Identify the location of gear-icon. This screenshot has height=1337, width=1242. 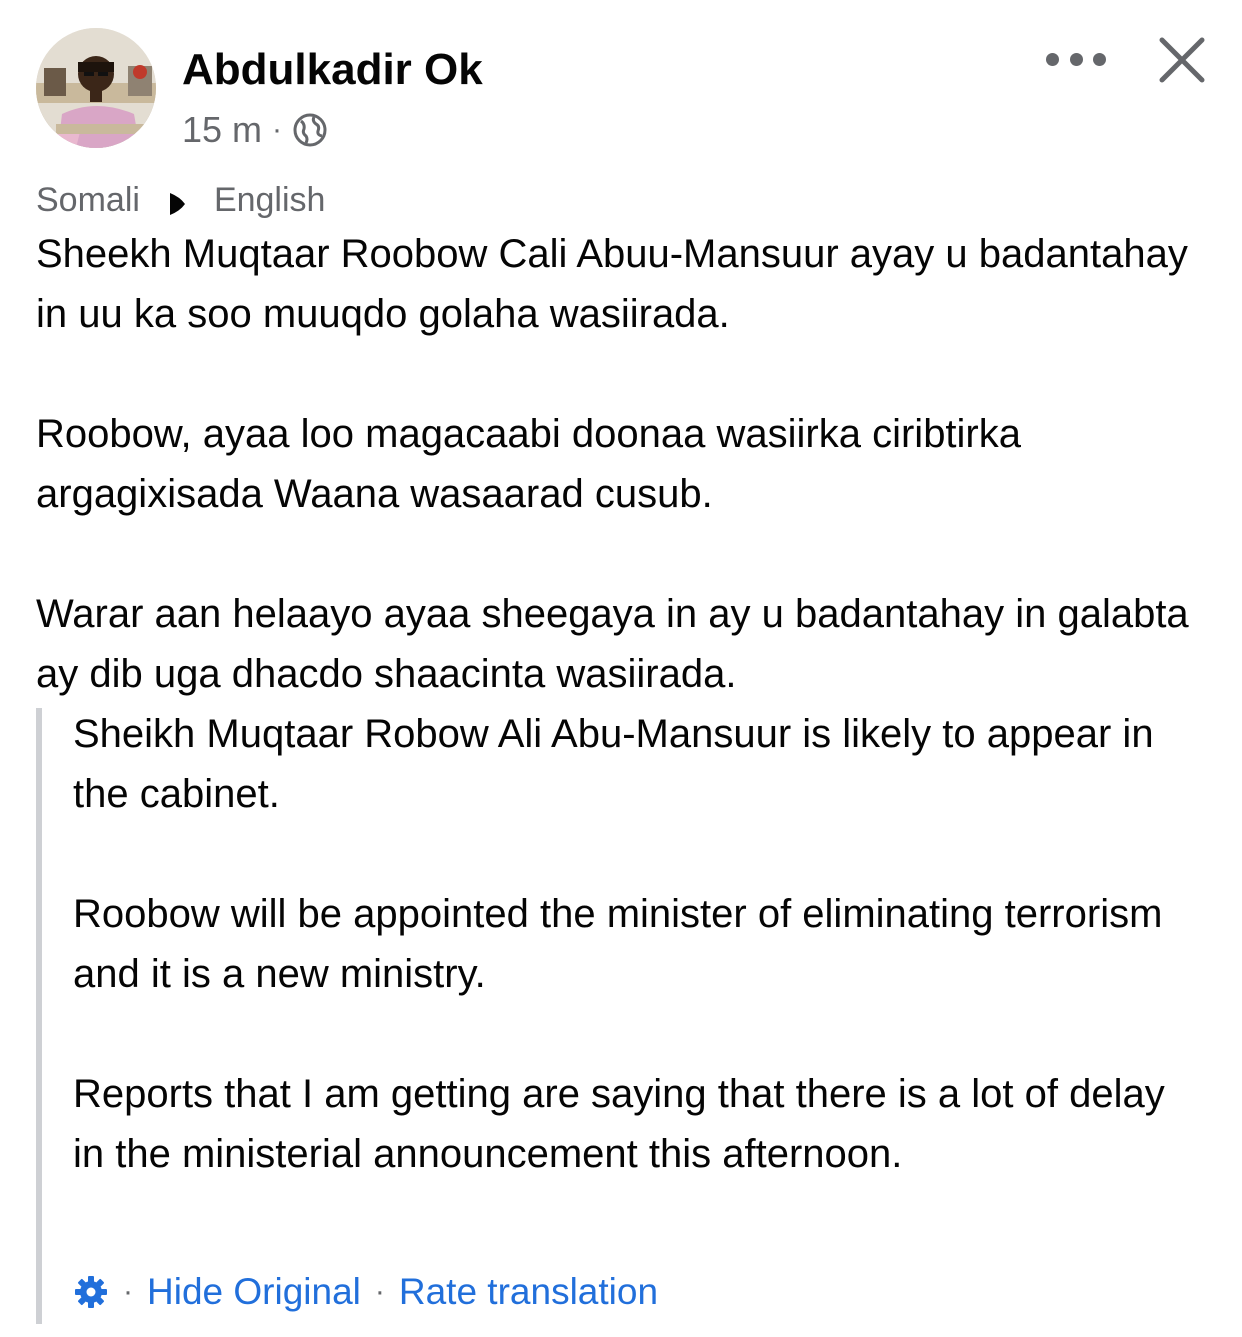
(91, 1292).